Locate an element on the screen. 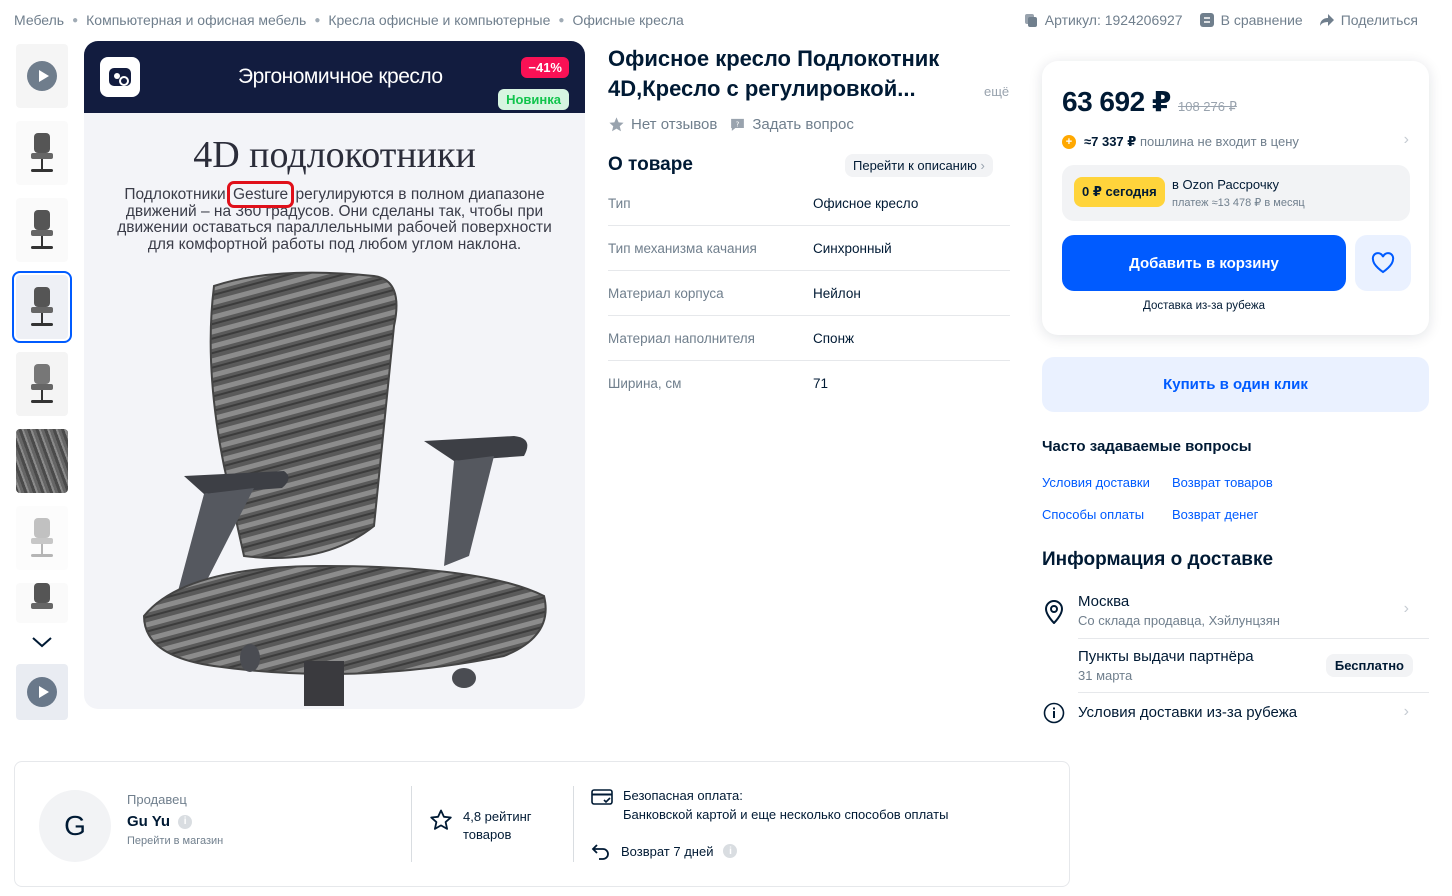 The height and width of the screenshot is (896, 1452). go-to-description-button: Перейти к описанию › is located at coordinates (919, 165).